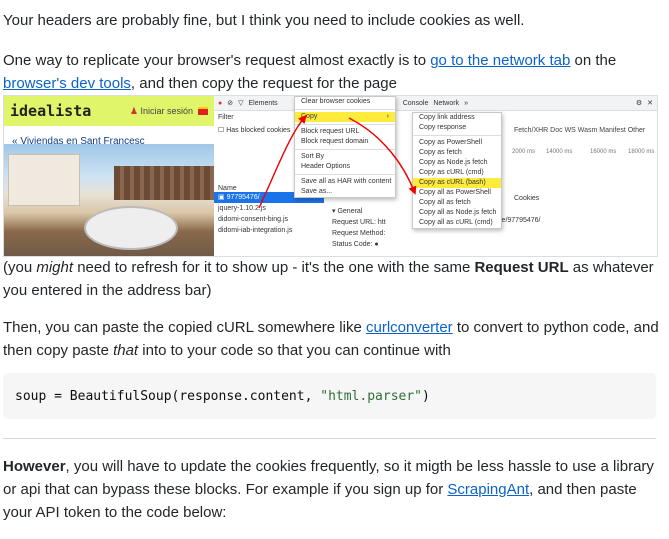 Image resolution: width=669 pixels, height=539 pixels. What do you see at coordinates (488, 489) in the screenshot?
I see `scrapingant-link: ScrapingAnt` at bounding box center [488, 489].